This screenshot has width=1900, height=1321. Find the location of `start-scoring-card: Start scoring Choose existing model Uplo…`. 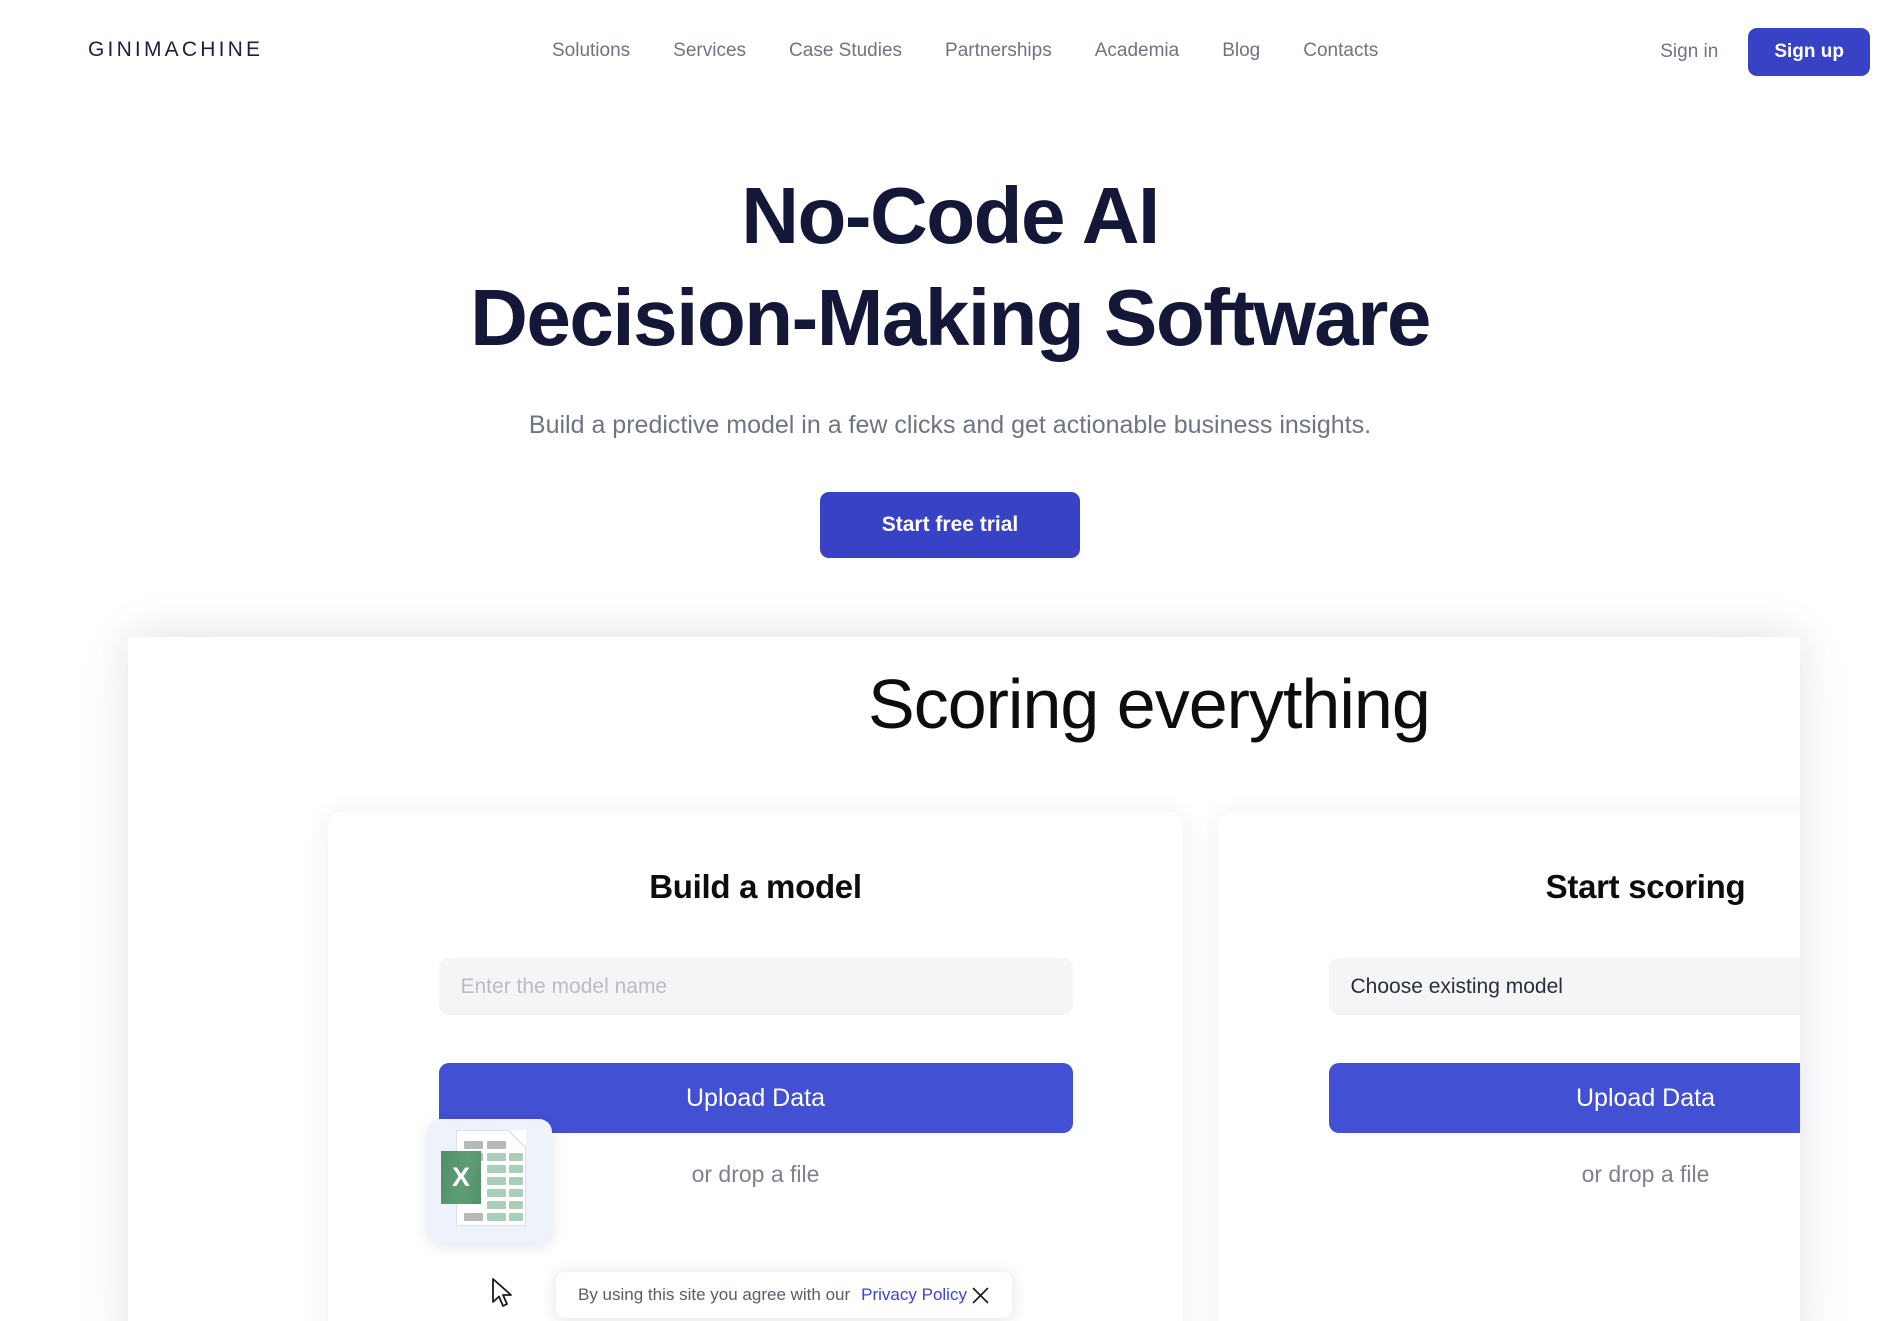

start-scoring-card: Start scoring Choose existing model Uplo… is located at coordinates (1509, 1066).